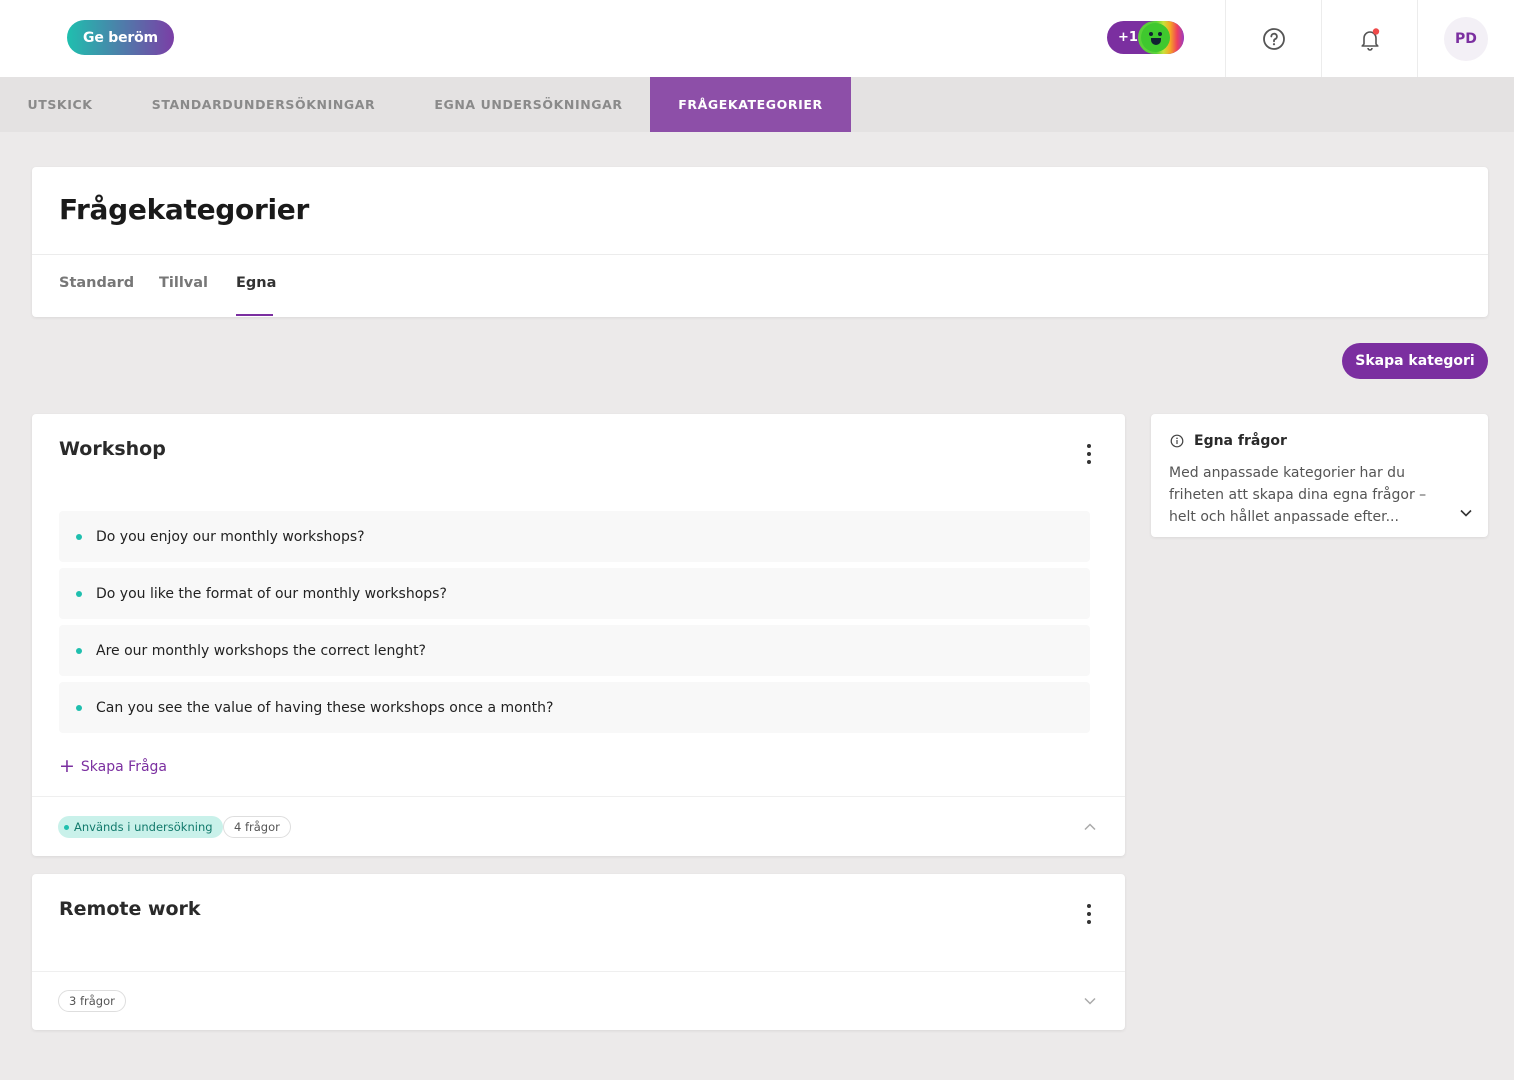  Describe the element at coordinates (750, 104) in the screenshot. I see `tab-fragekategorier: FRÅGEKATEGORIER` at that location.